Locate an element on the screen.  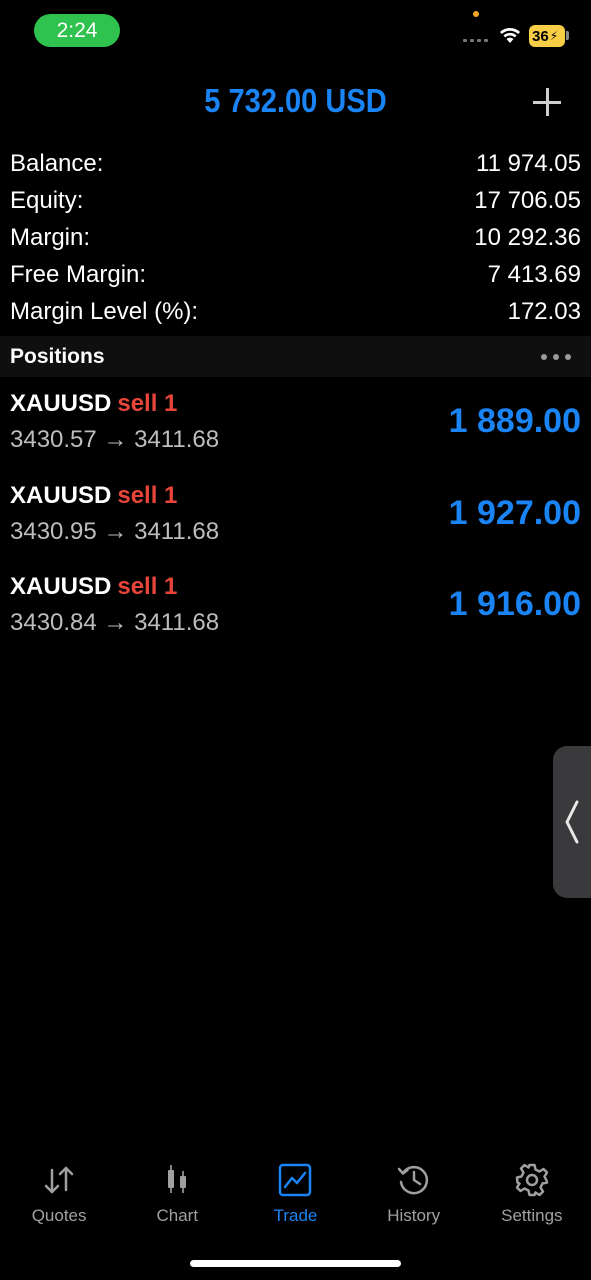
cellular-signal-icon is located at coordinates (475, 40).